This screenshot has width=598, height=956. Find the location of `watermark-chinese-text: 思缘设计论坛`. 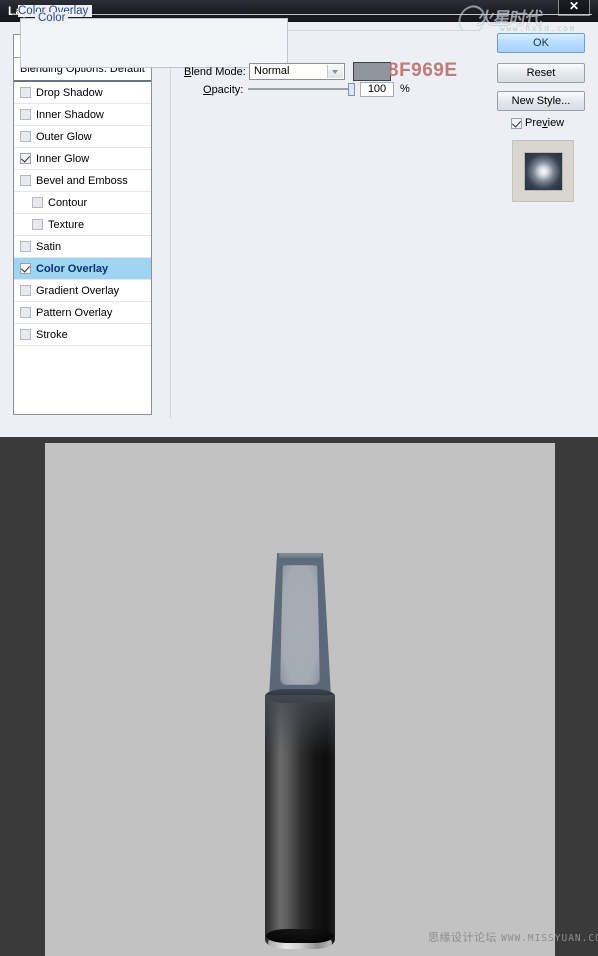

watermark-chinese-text: 思缘设计论坛 is located at coordinates (462, 937).